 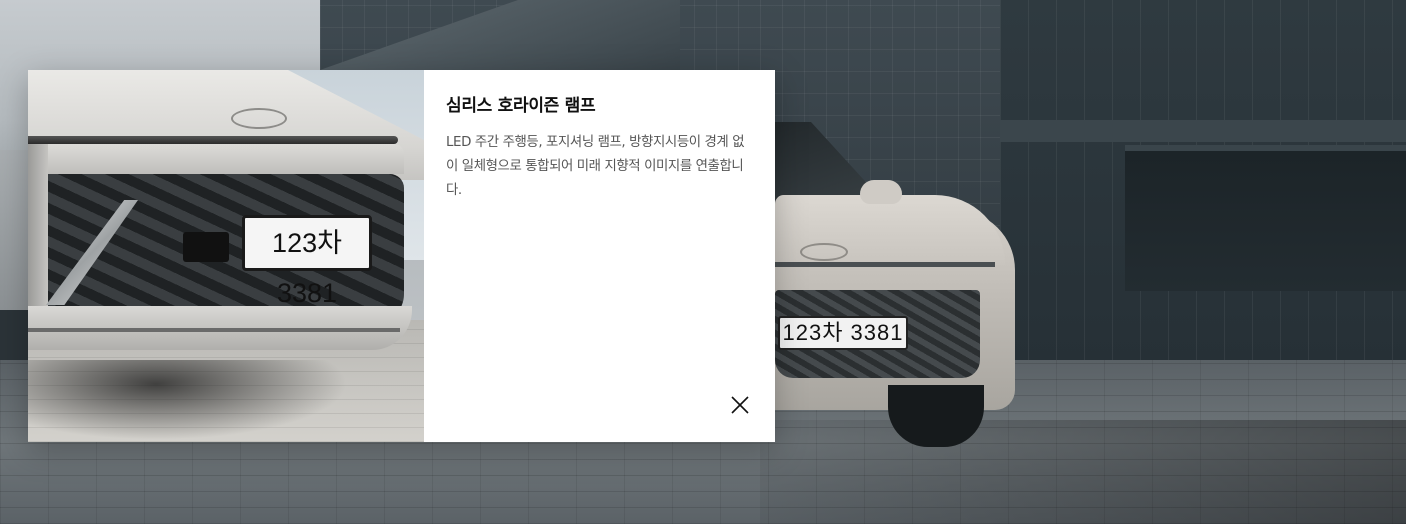 I want to click on car-mirror, so click(x=881, y=192).